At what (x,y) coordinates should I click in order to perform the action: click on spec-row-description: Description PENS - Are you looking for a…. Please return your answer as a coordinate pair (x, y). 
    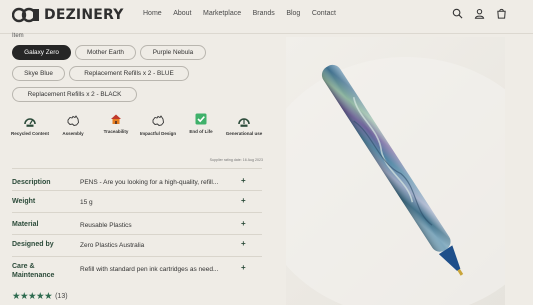
    Looking at the image, I should click on (137, 179).